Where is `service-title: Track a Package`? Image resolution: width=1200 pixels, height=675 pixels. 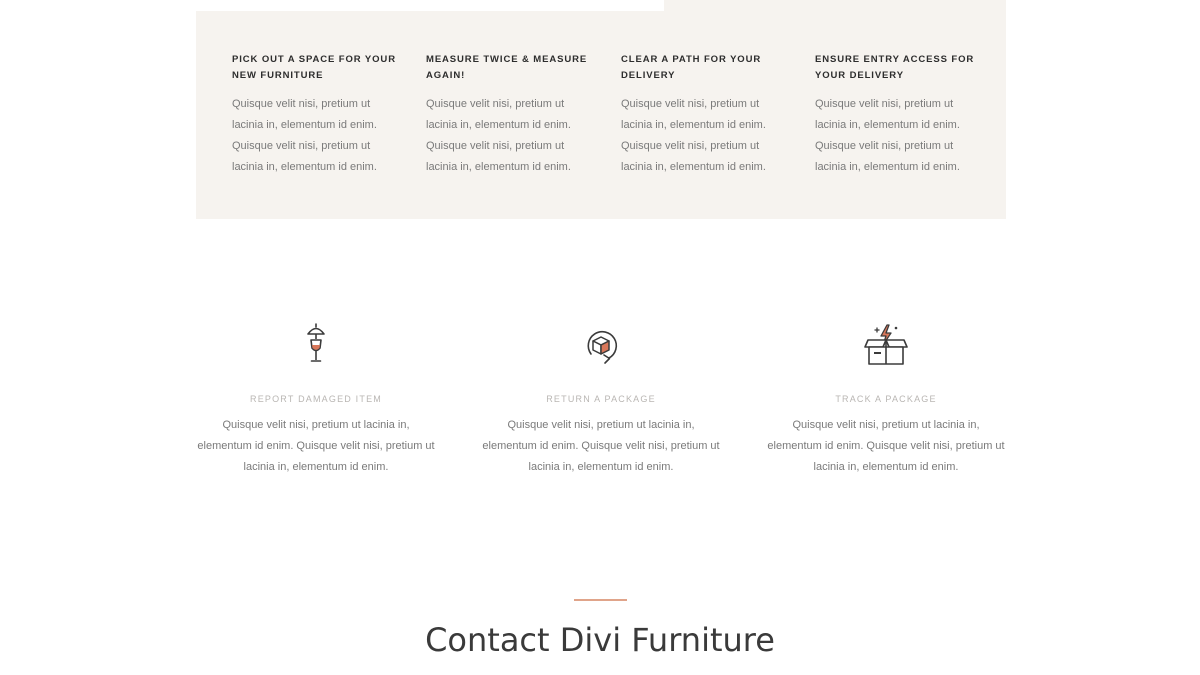
service-title: Track a Package is located at coordinates (886, 399).